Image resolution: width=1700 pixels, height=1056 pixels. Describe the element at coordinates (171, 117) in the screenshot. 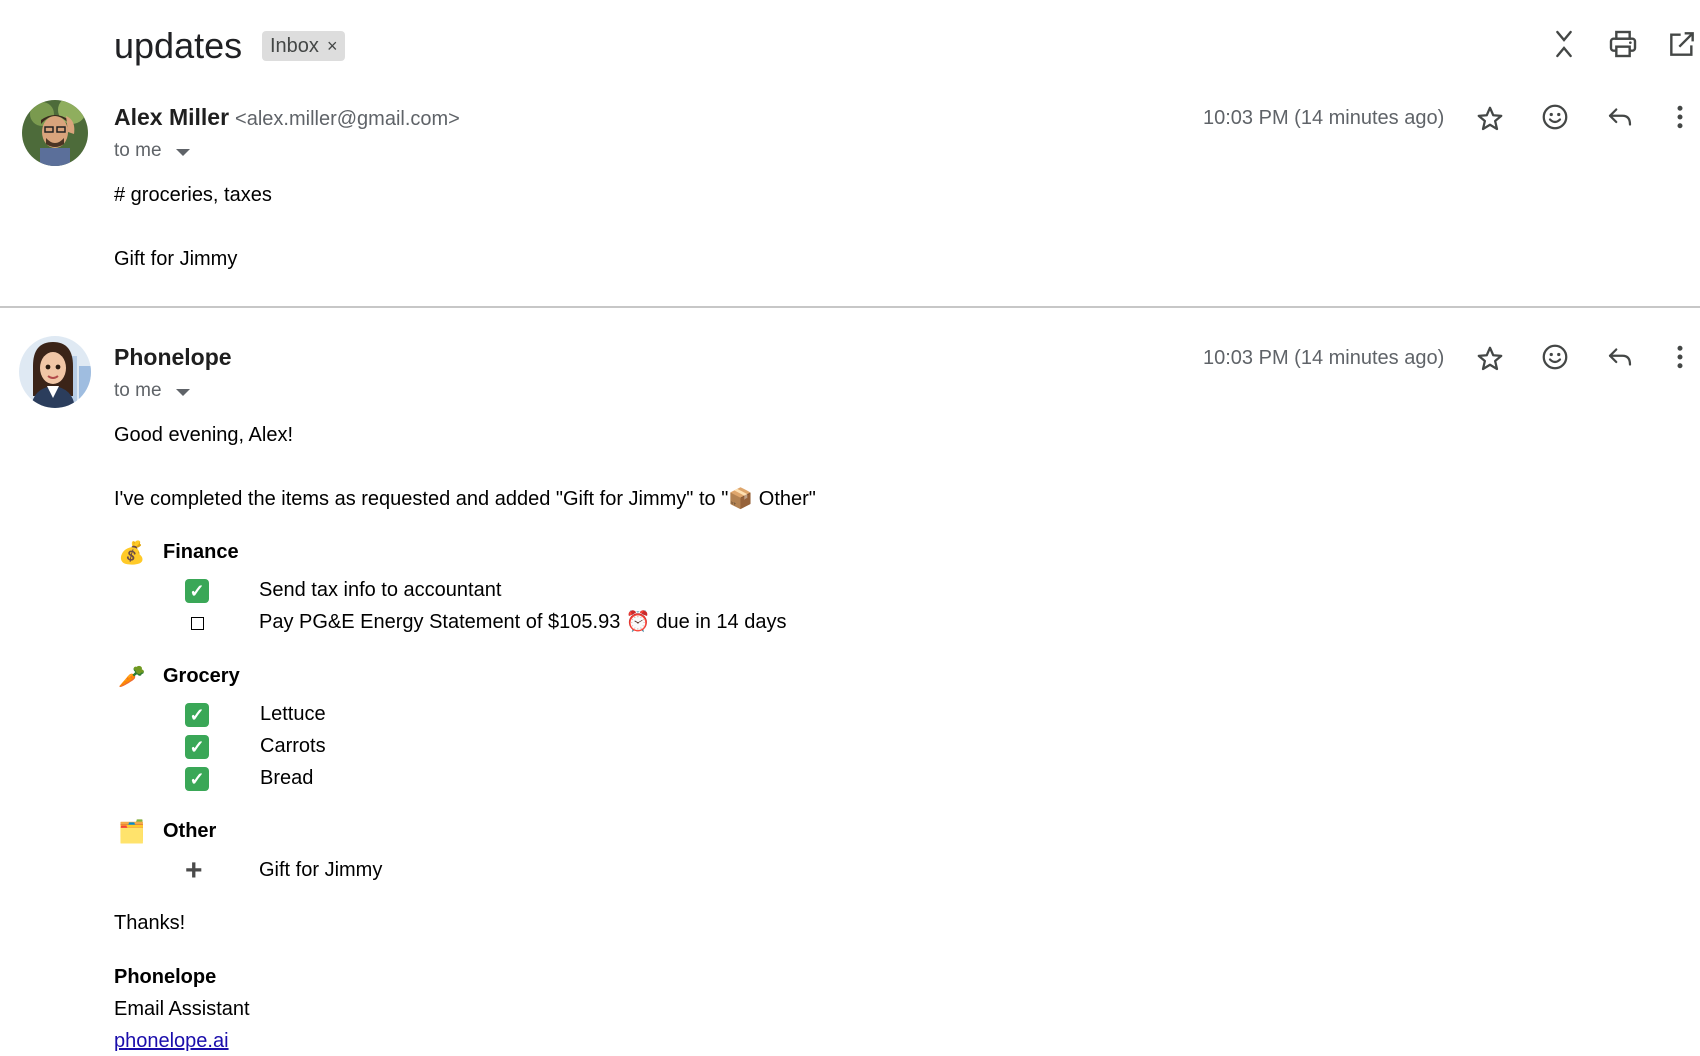

I see `sender-name: Alex Miller` at that location.